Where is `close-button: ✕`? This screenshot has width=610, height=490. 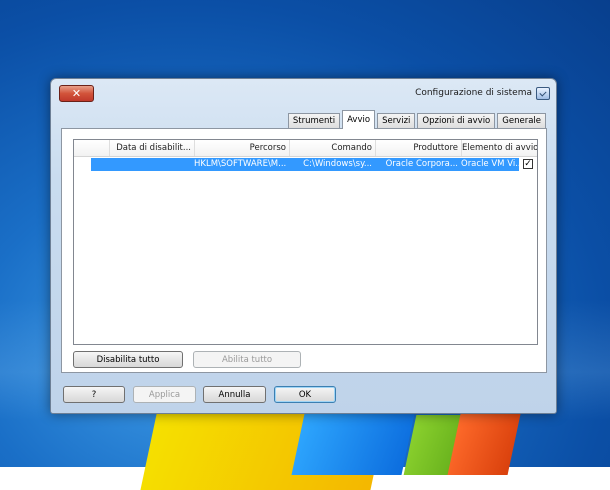
close-button: ✕ is located at coordinates (76, 93).